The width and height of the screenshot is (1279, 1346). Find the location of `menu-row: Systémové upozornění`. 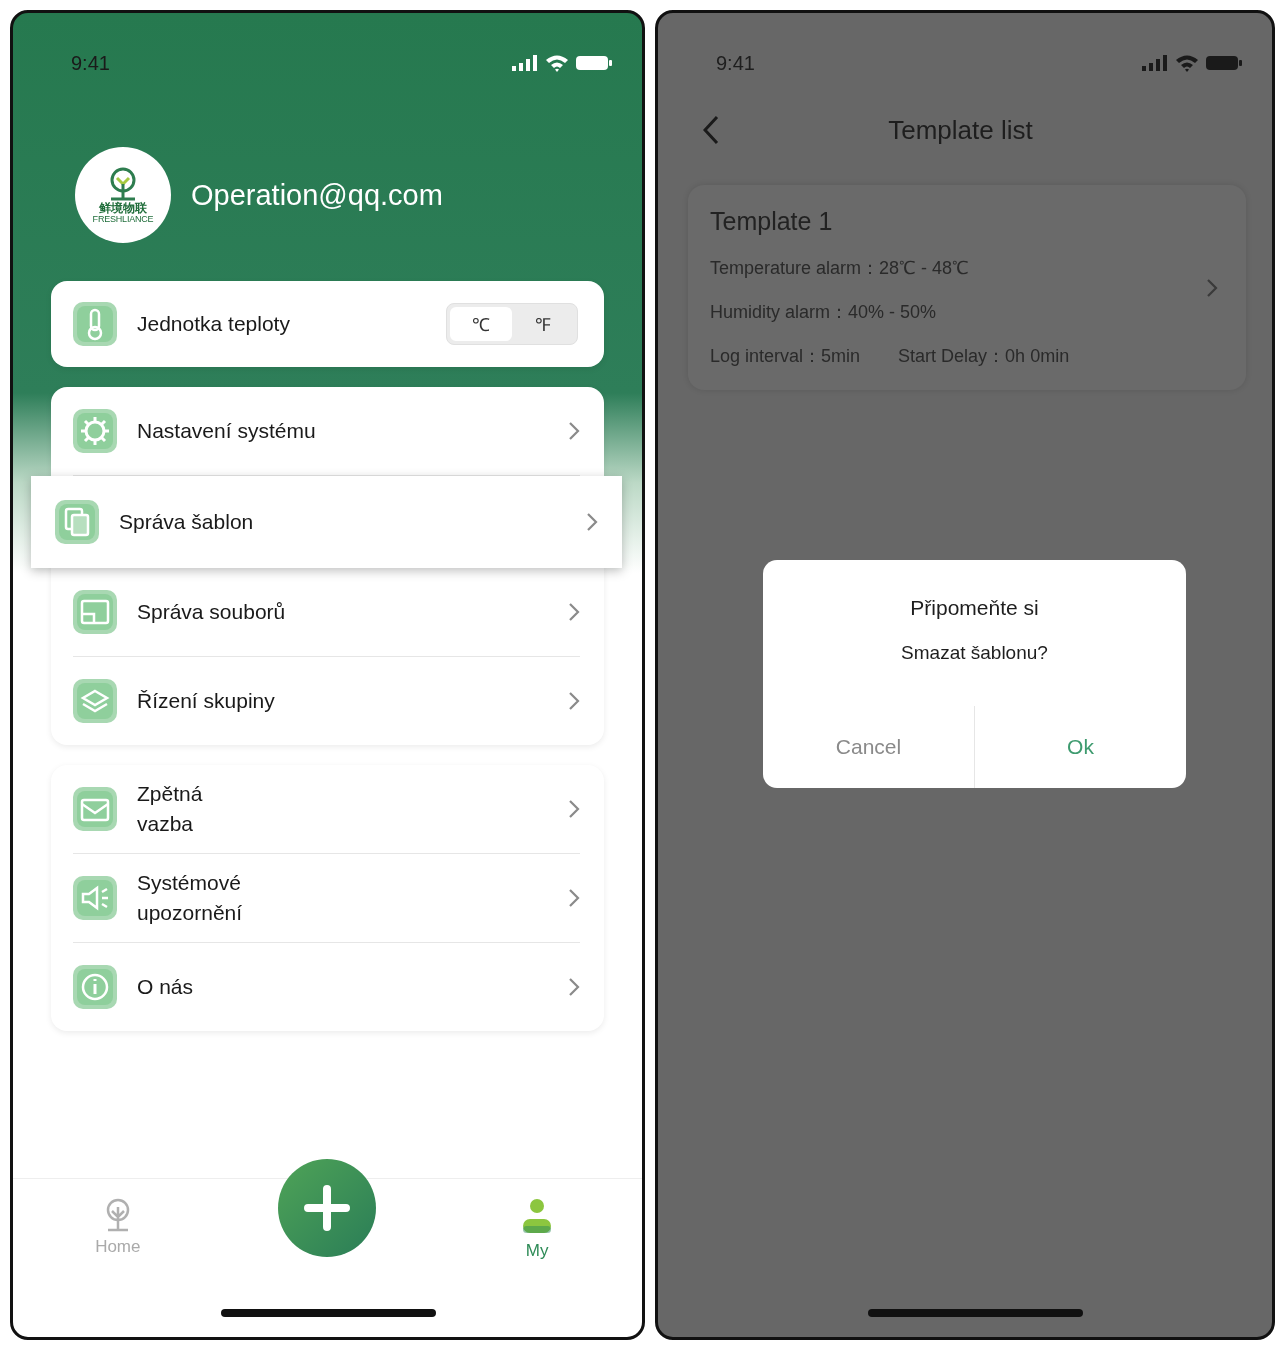

menu-row: Systémové upozornění is located at coordinates (326, 898).